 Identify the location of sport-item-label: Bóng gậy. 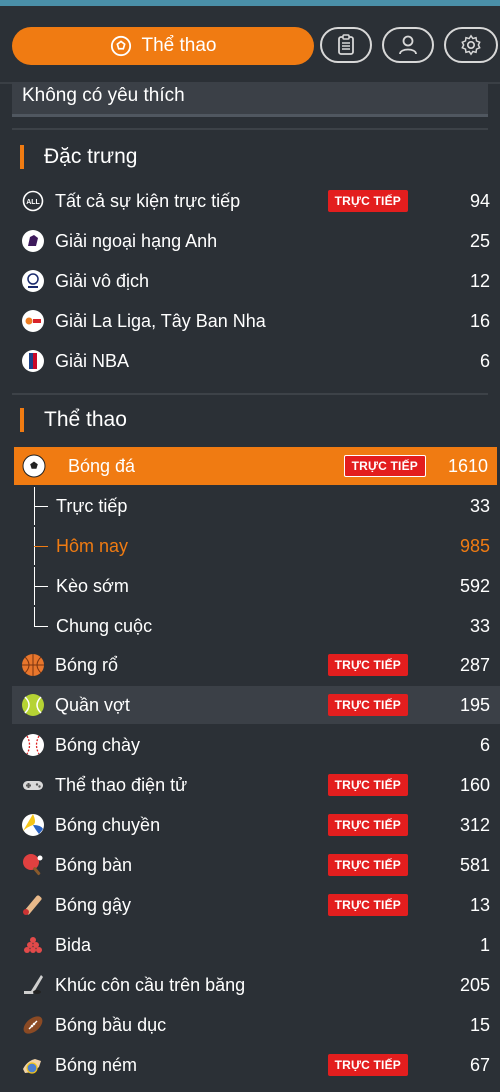
(93, 904).